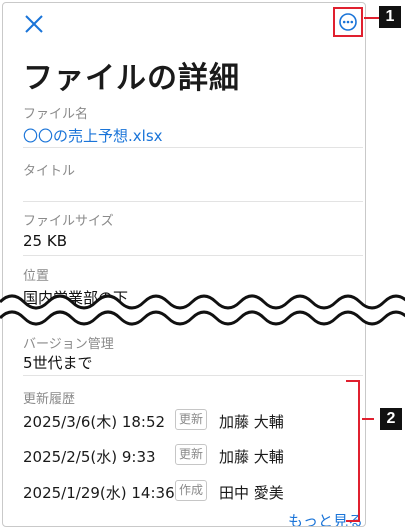 Image resolution: width=405 pixels, height=529 pixels. What do you see at coordinates (56, 114) in the screenshot?
I see `file-name-label: ファイル名` at bounding box center [56, 114].